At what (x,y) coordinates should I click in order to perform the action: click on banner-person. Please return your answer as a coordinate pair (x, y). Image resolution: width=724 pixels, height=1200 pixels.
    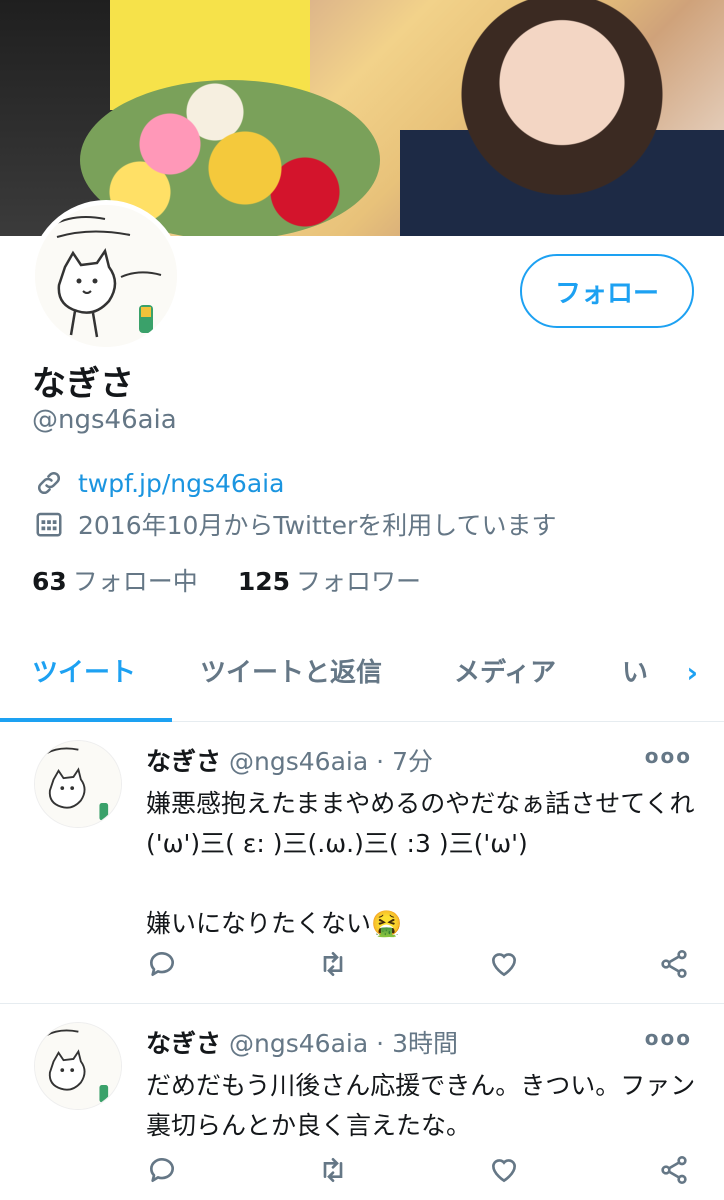
    Looking at the image, I should click on (562, 118).